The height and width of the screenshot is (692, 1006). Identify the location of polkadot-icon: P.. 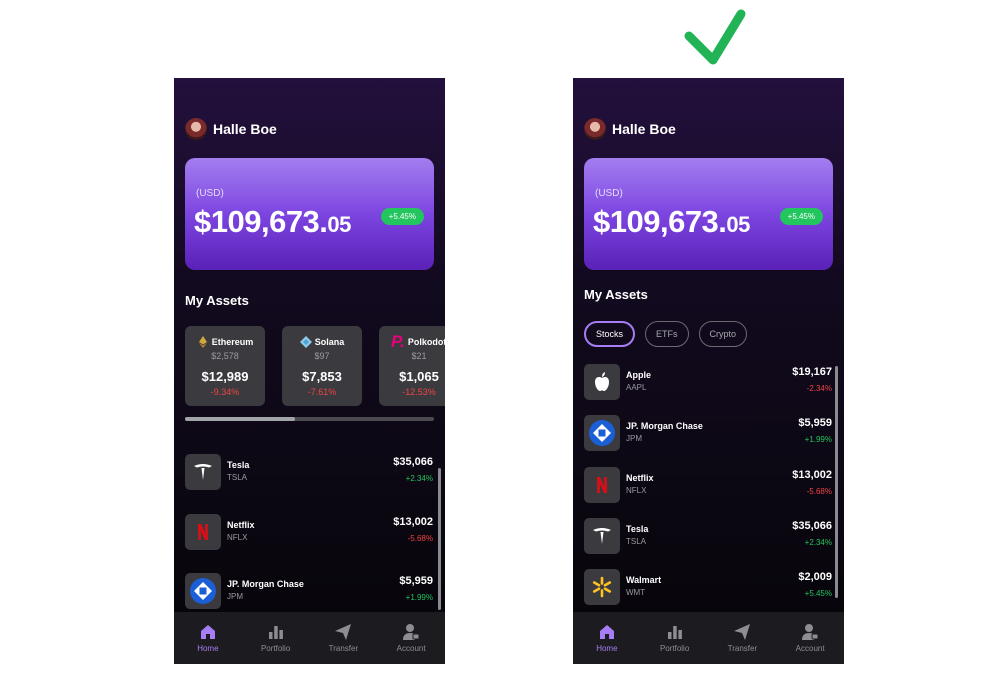
(398, 341).